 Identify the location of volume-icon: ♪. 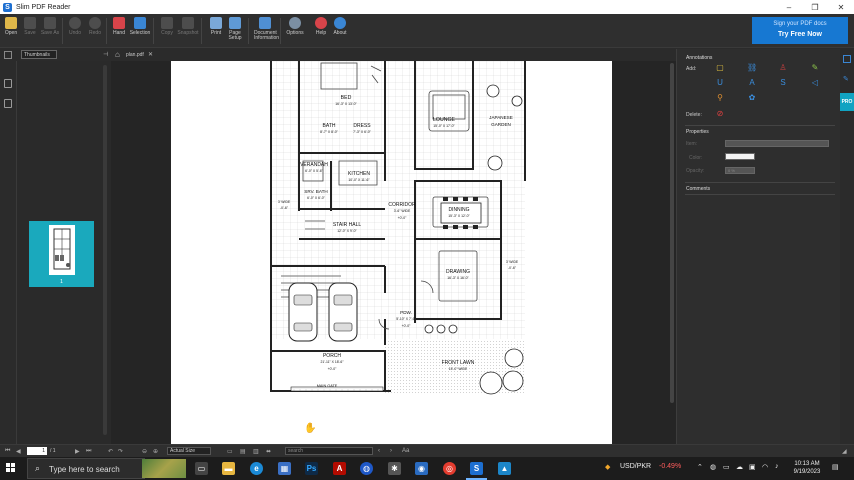
(777, 466).